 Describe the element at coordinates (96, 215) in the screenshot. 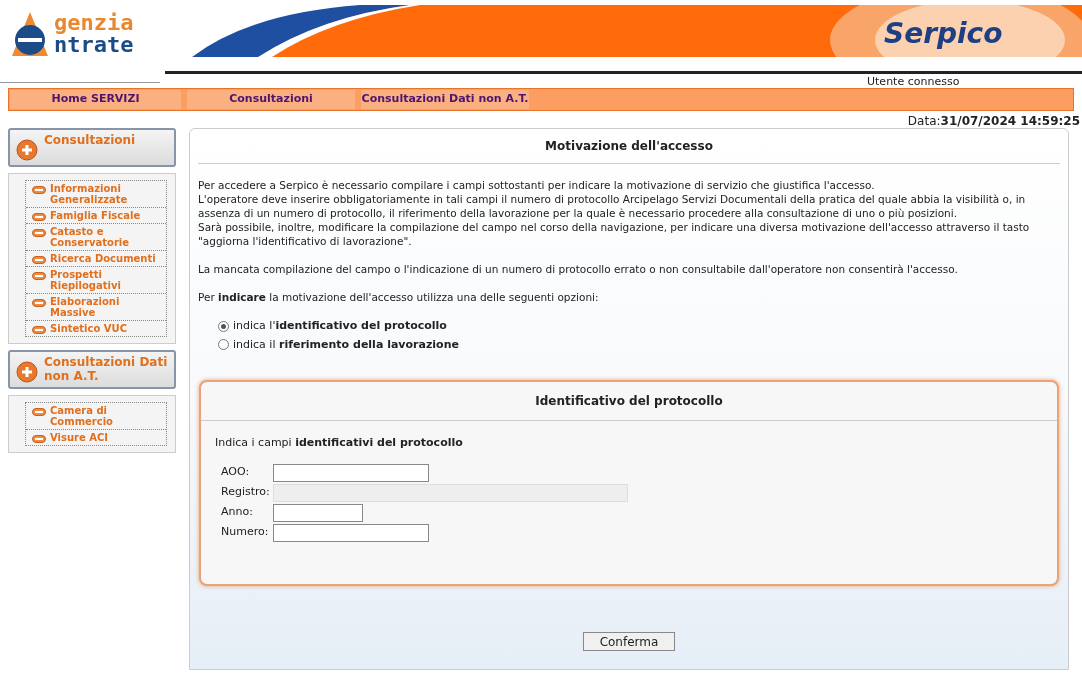

I see `sidebar-item: Famiglia Fiscale` at that location.